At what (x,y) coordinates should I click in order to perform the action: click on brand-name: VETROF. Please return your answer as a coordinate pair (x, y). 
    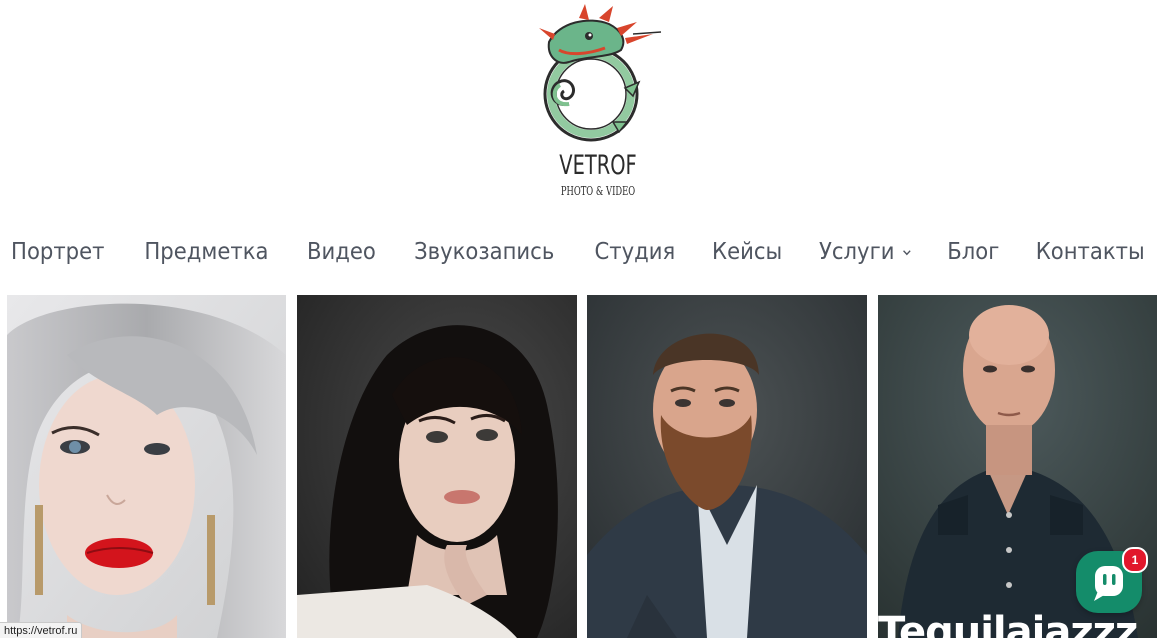
    Looking at the image, I should click on (598, 165).